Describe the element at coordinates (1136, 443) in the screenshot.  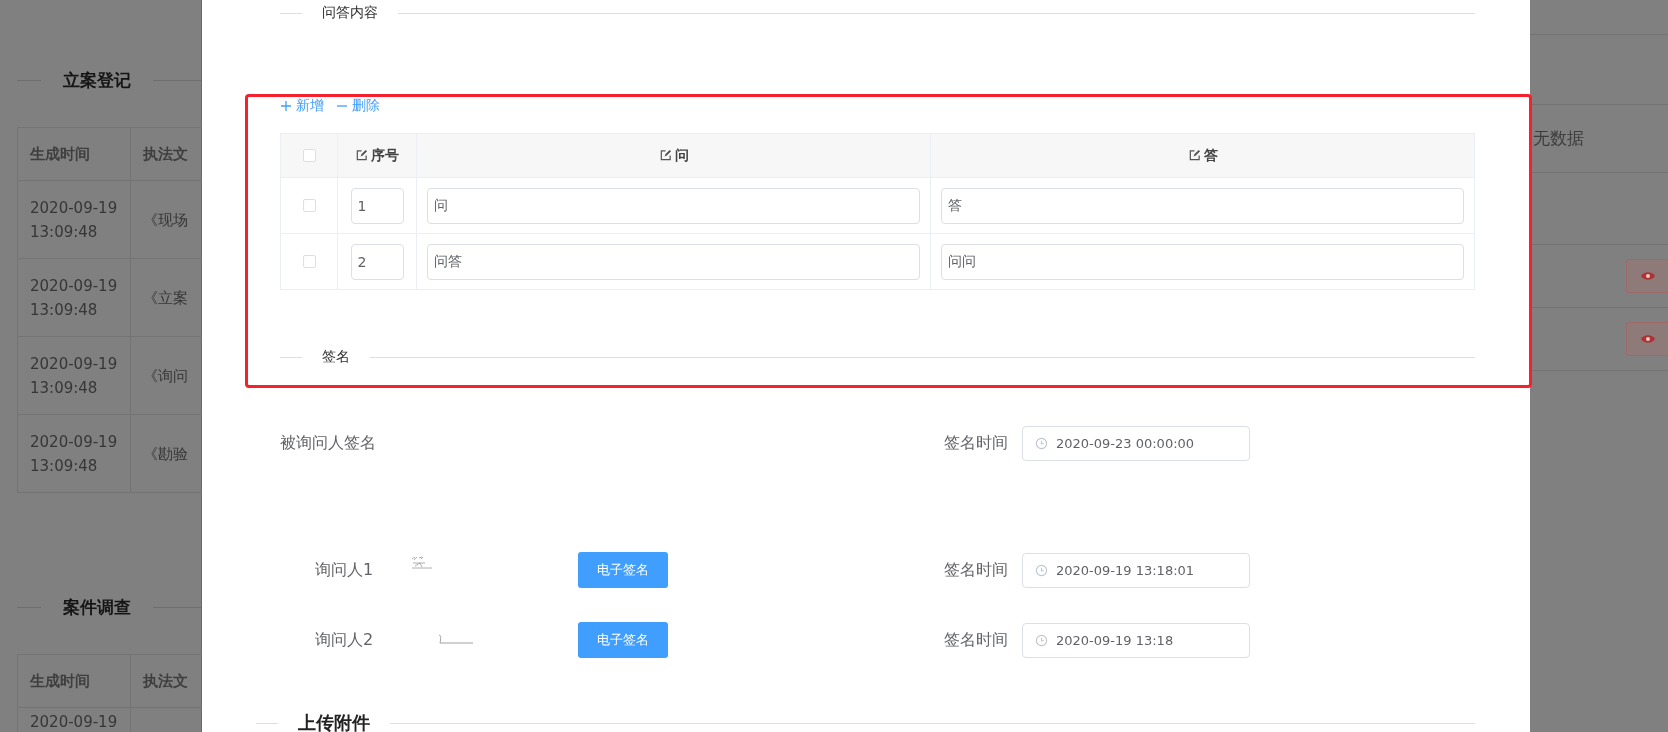
I see `time-field: 2020-09-23 00:00:00` at that location.